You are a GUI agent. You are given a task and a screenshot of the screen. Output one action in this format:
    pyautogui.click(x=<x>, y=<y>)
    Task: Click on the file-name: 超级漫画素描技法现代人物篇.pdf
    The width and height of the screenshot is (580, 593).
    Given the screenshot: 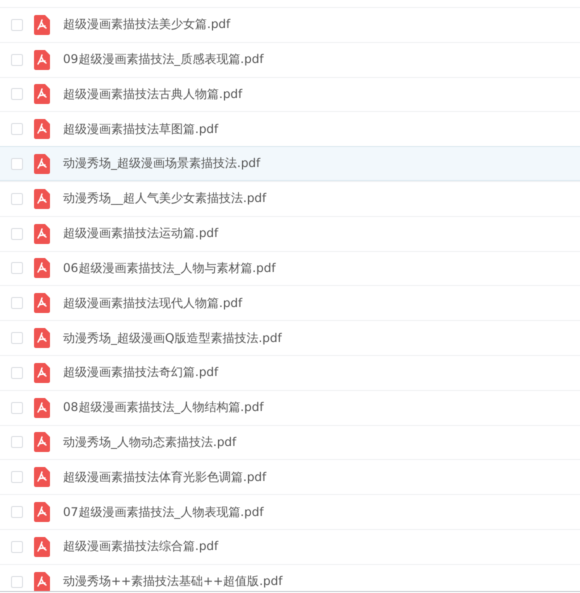 What is the action you would take?
    pyautogui.click(x=152, y=303)
    